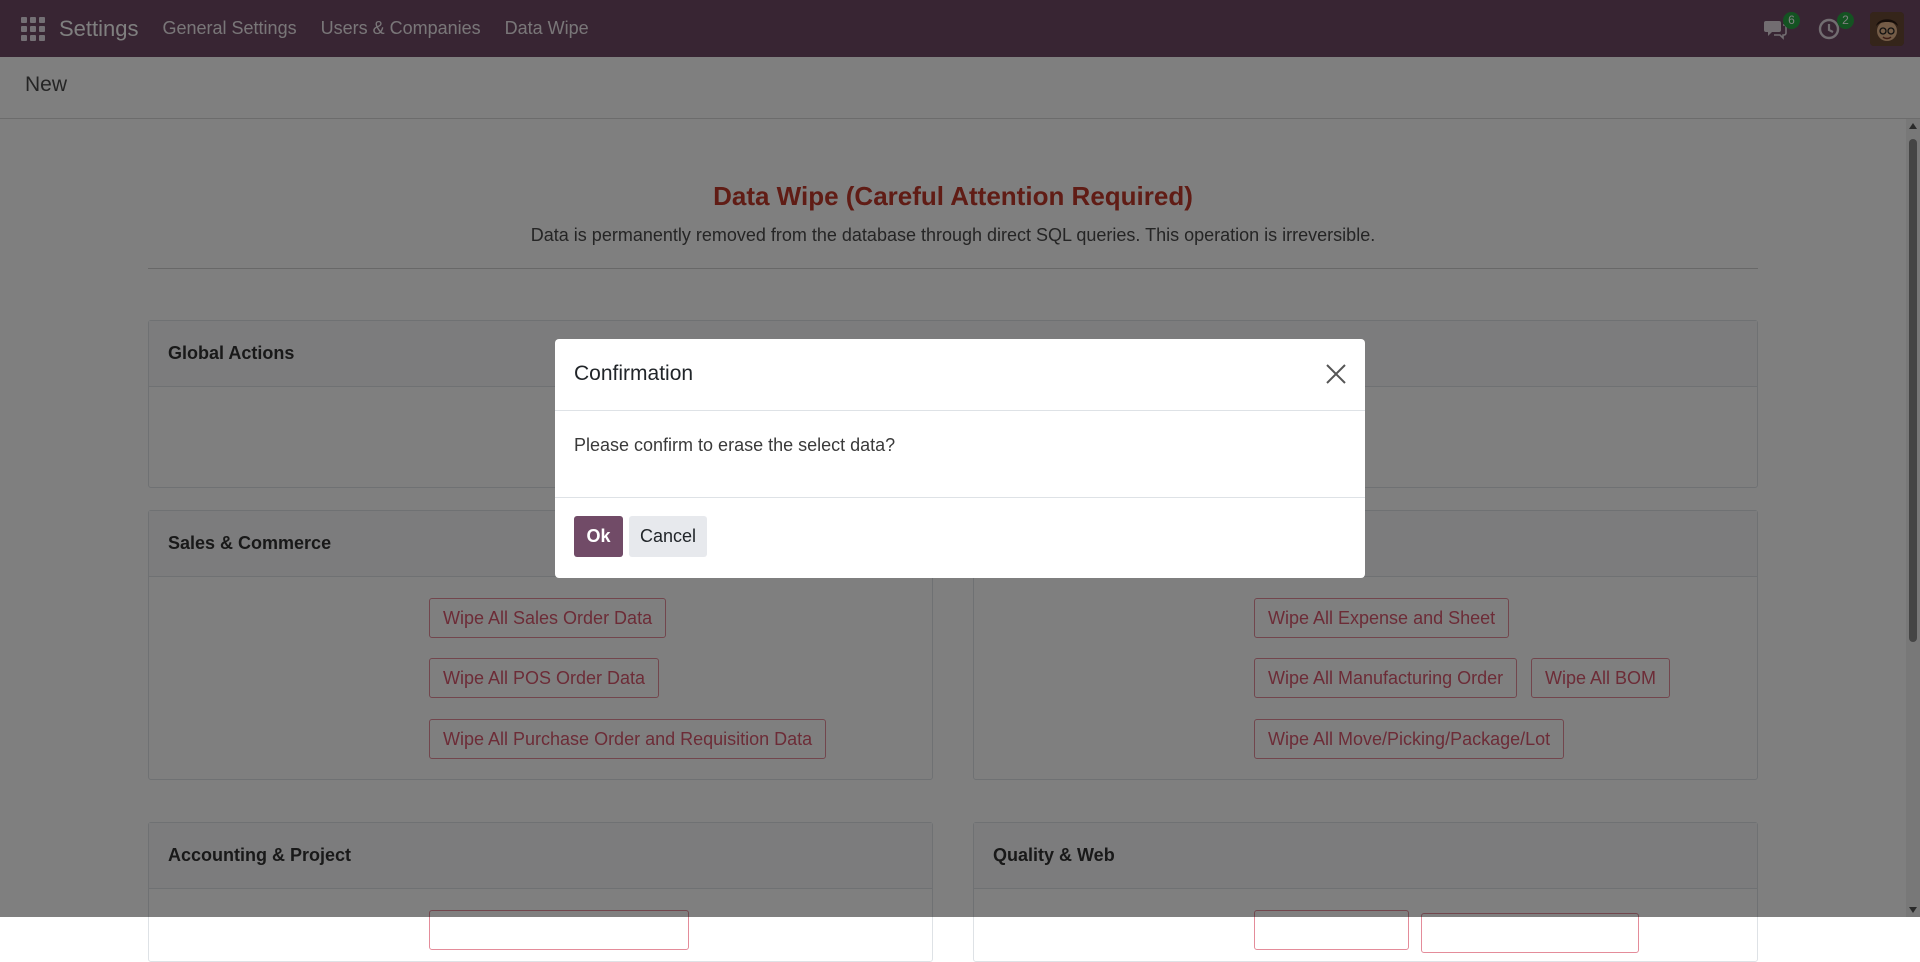 The image size is (1920, 962). What do you see at coordinates (668, 536) in the screenshot?
I see `cancel-button: Cancel` at bounding box center [668, 536].